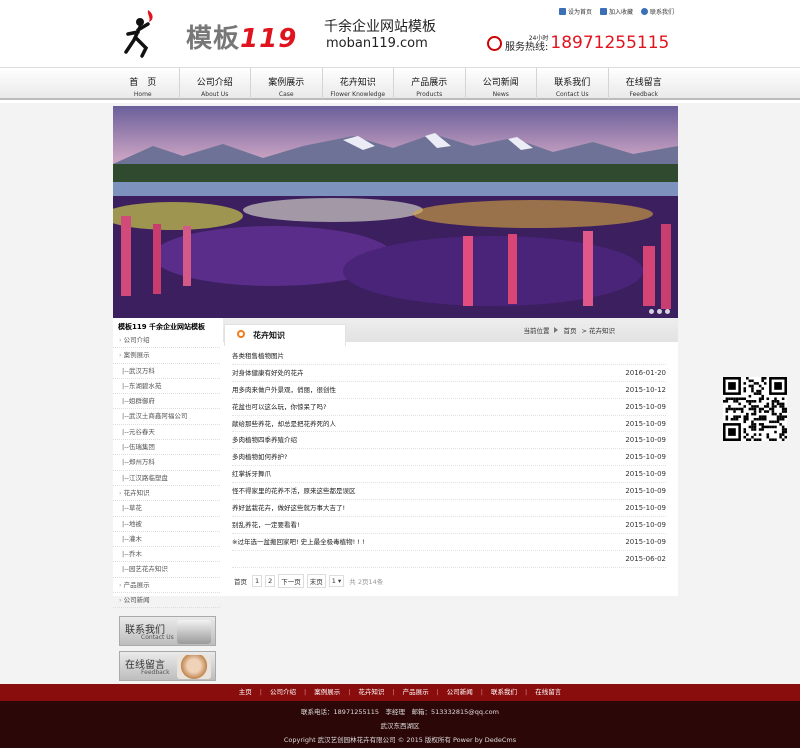 This screenshot has width=800, height=748. Describe the element at coordinates (336, 581) in the screenshot. I see `pager-select: 1 ▾` at that location.